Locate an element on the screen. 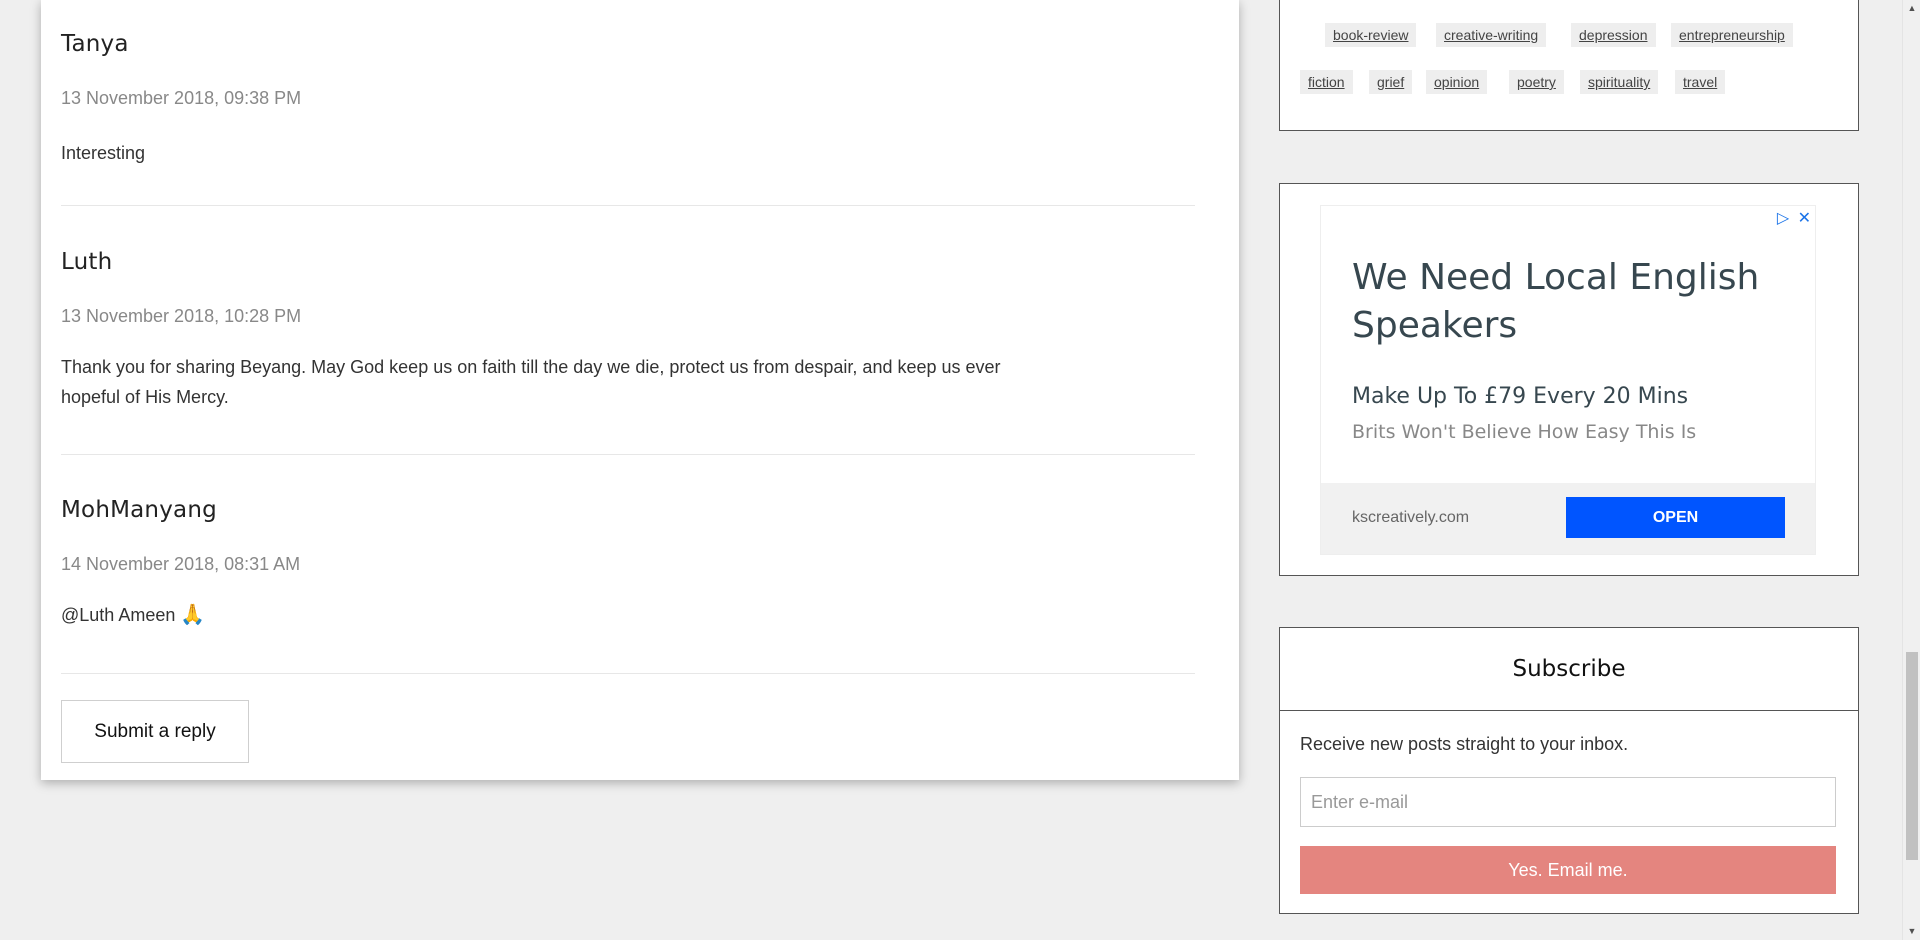 The height and width of the screenshot is (940, 1920). comment-date: 14 November 2018, 08:31 AM is located at coordinates (181, 564).